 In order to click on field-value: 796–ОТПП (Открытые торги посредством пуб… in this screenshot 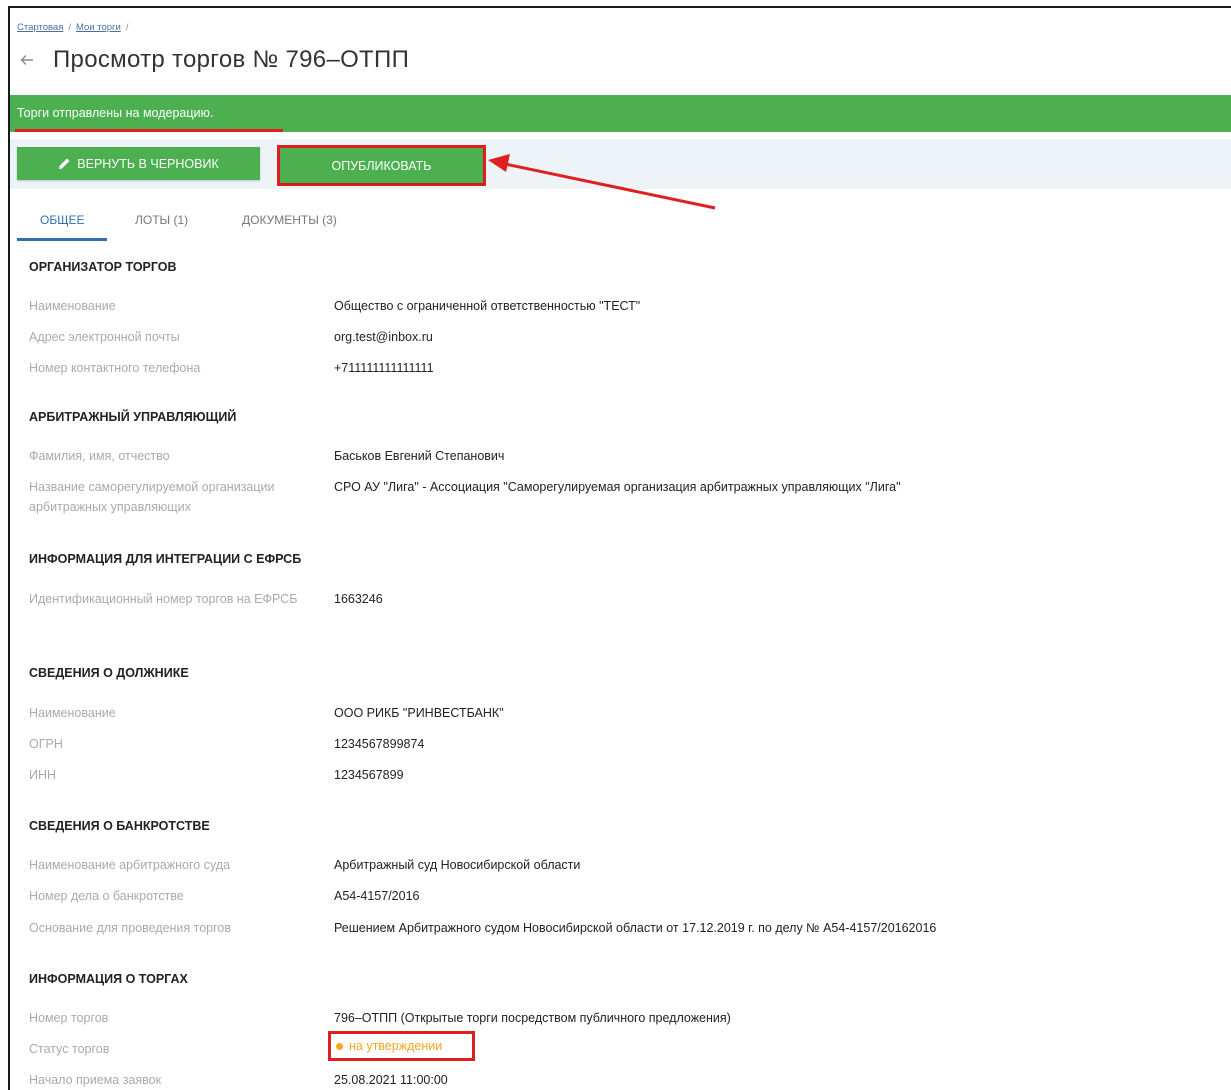, I will do `click(532, 1018)`.